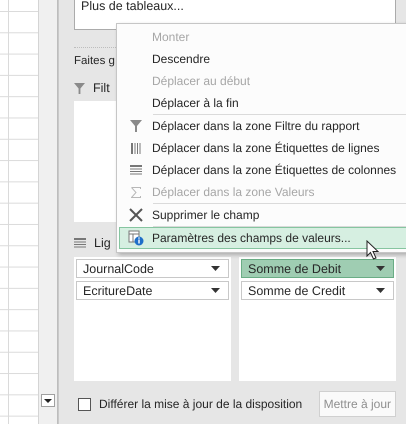 This screenshot has width=406, height=424. I want to click on scrollbar, so click(48, 212).